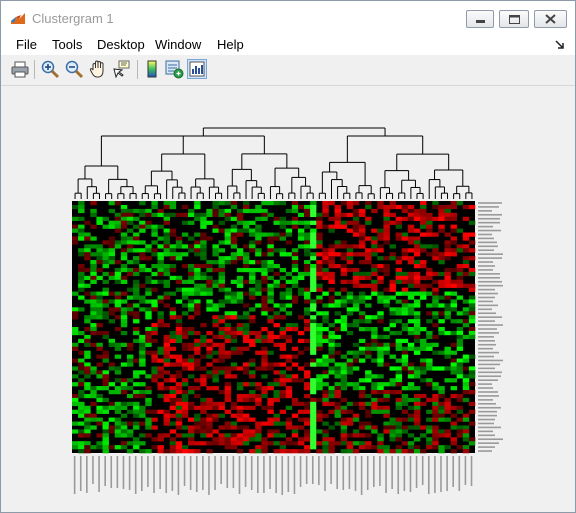 Image resolution: width=576 pixels, height=513 pixels. I want to click on close-button, so click(550, 19).